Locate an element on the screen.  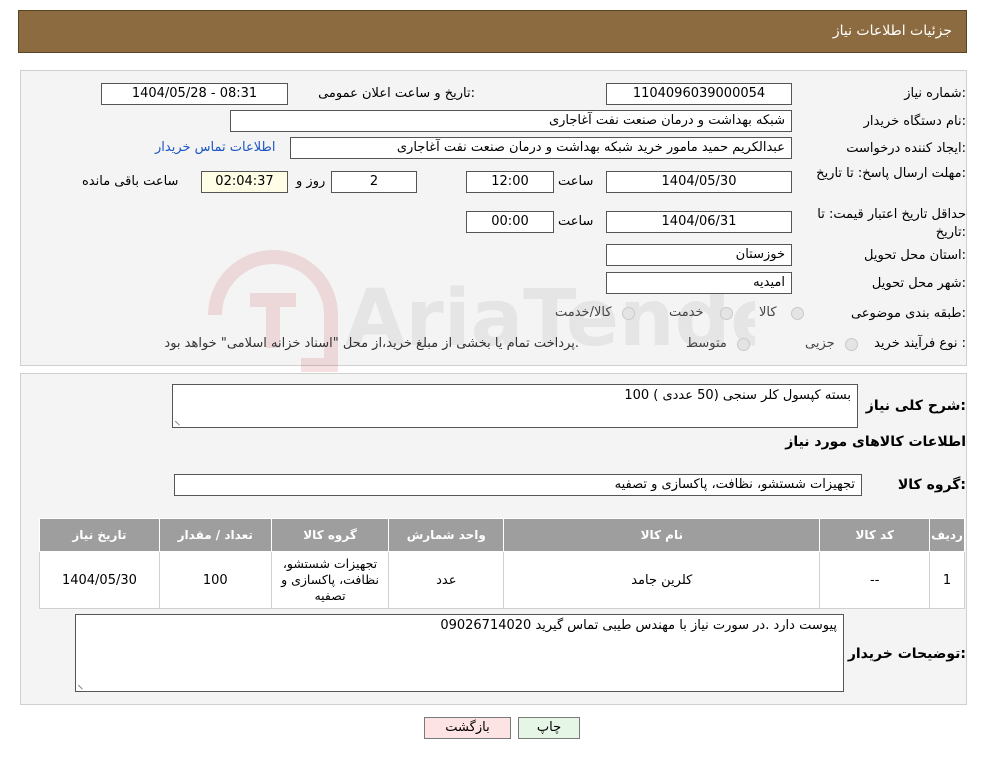
goods-section-title: اطلاعات کالاهای مورد نیاز is located at coordinates (875, 442).